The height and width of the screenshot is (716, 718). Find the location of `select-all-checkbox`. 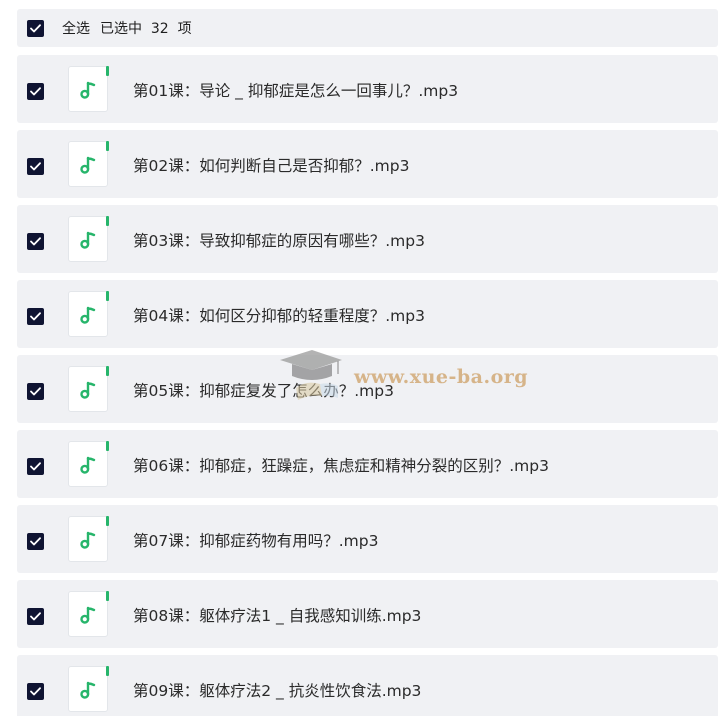

select-all-checkbox is located at coordinates (35, 28).